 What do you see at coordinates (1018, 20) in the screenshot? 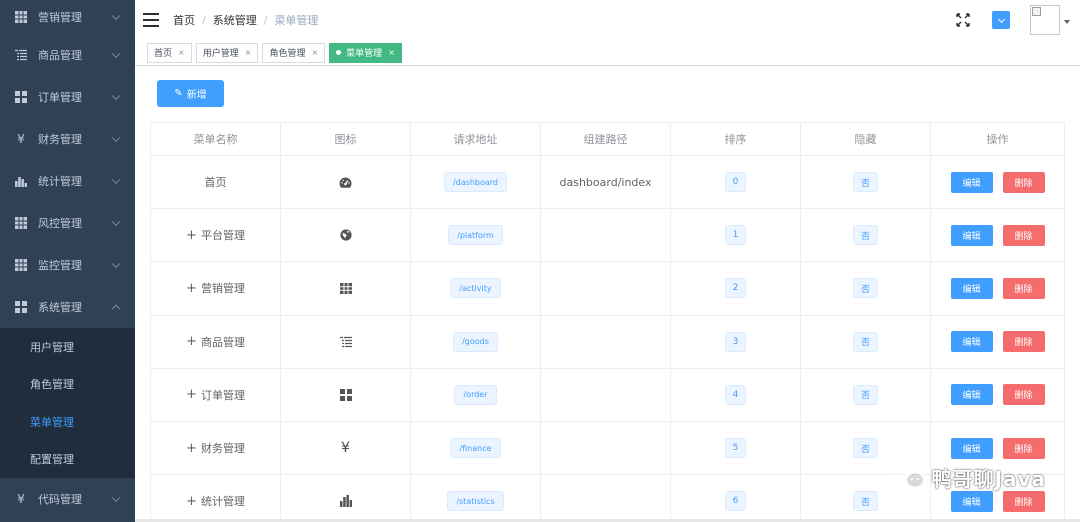
I see `navbar-right` at bounding box center [1018, 20].